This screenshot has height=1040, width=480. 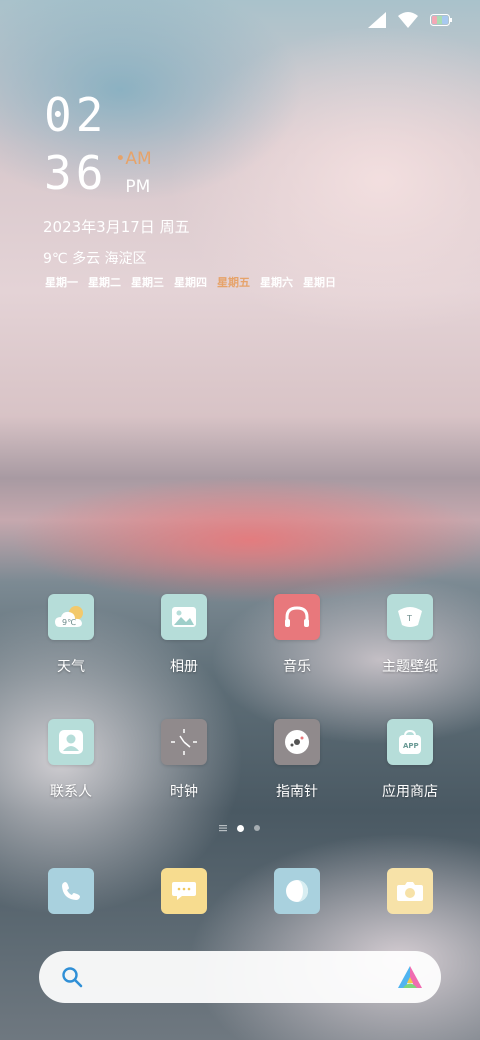 I want to click on message-icon, so click(x=184, y=891).